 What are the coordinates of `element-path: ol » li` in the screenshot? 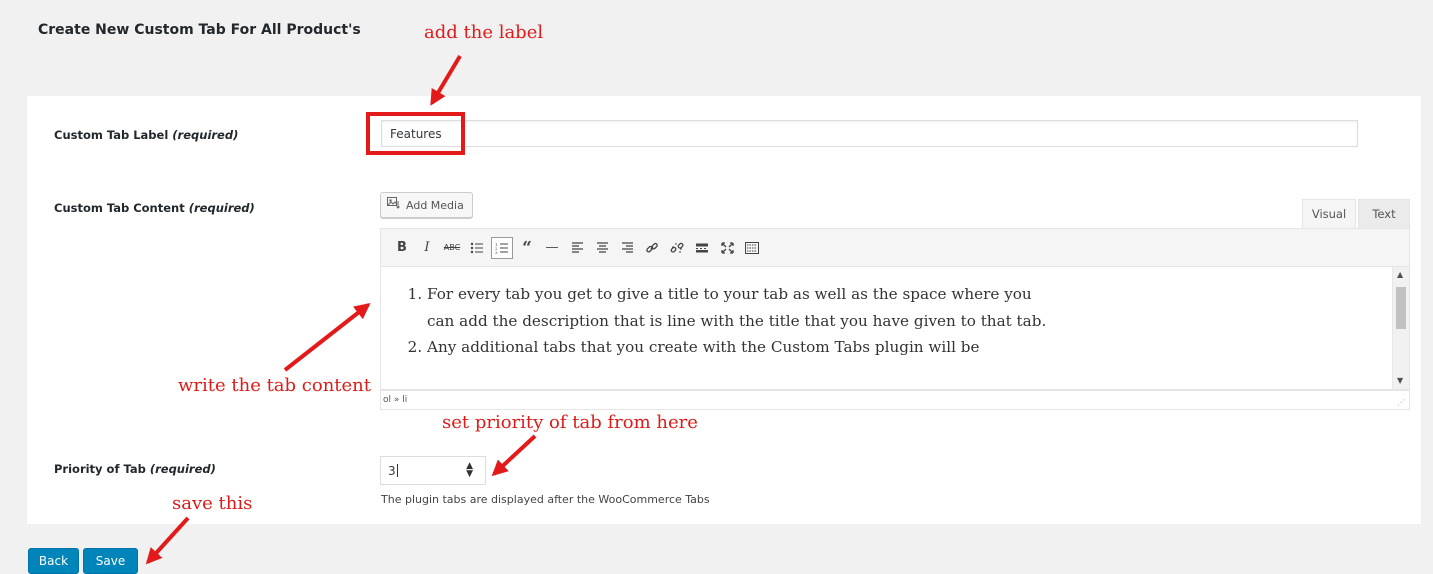 It's located at (395, 400).